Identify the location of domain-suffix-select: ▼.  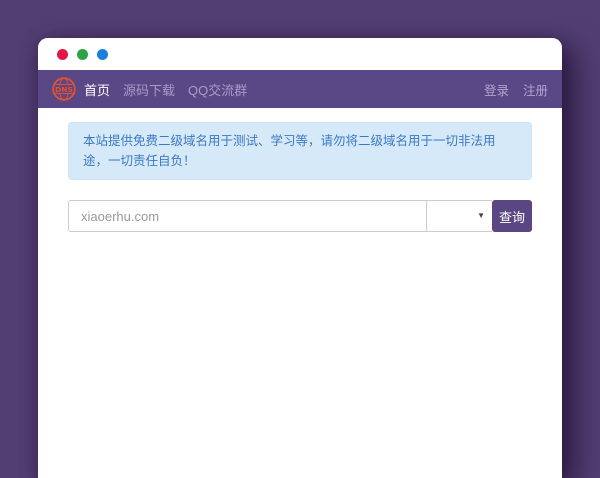
(459, 216).